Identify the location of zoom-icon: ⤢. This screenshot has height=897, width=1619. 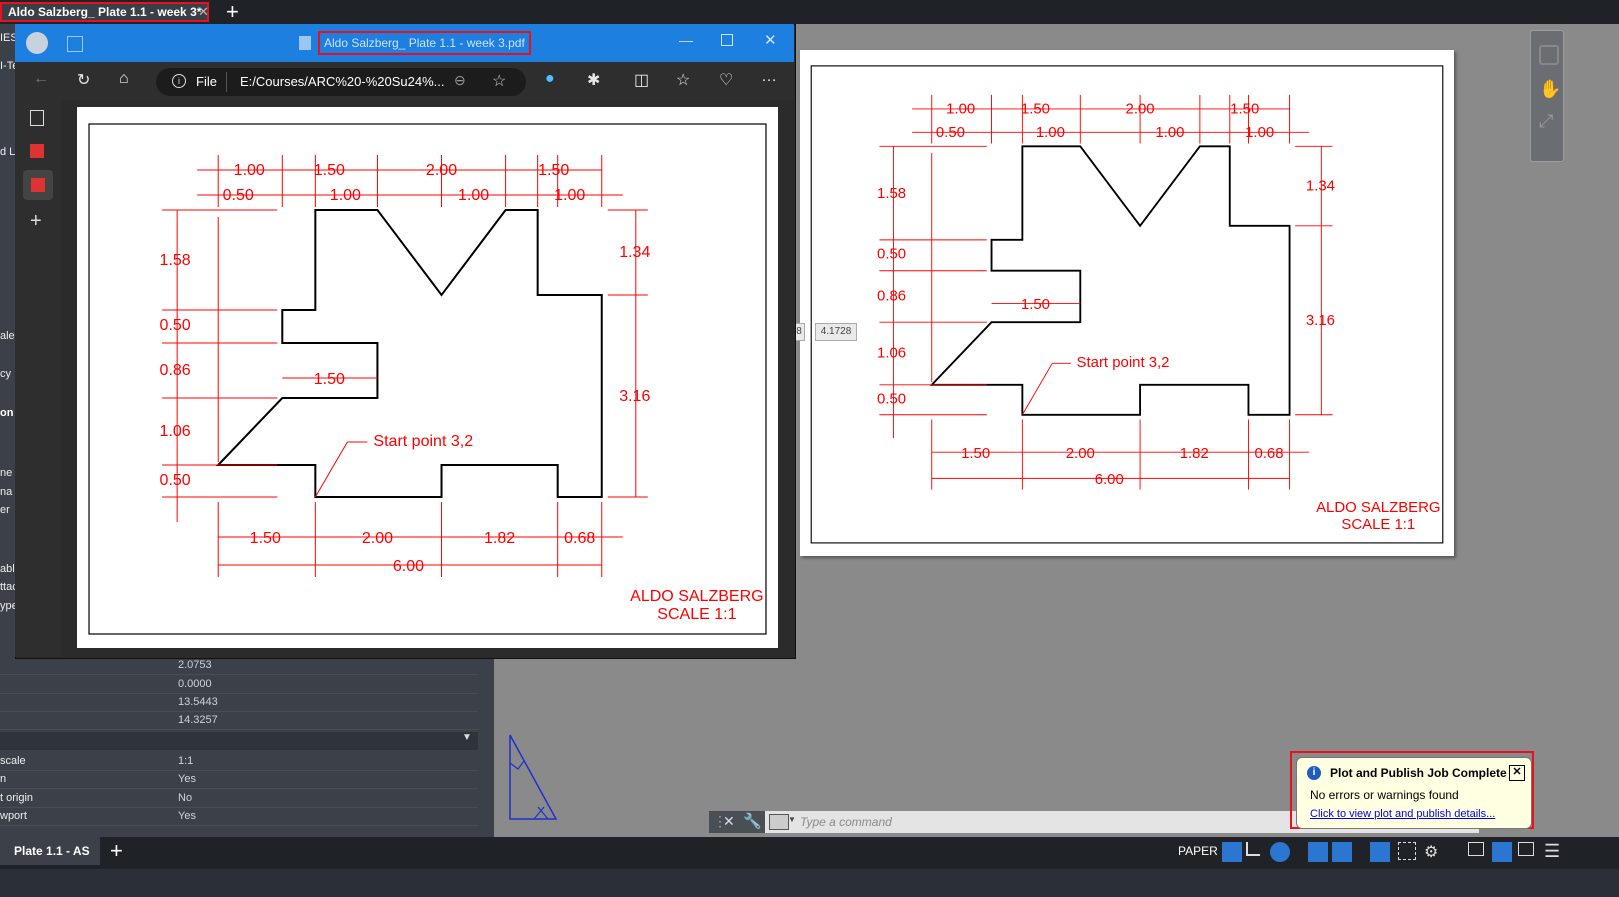
(1546, 121).